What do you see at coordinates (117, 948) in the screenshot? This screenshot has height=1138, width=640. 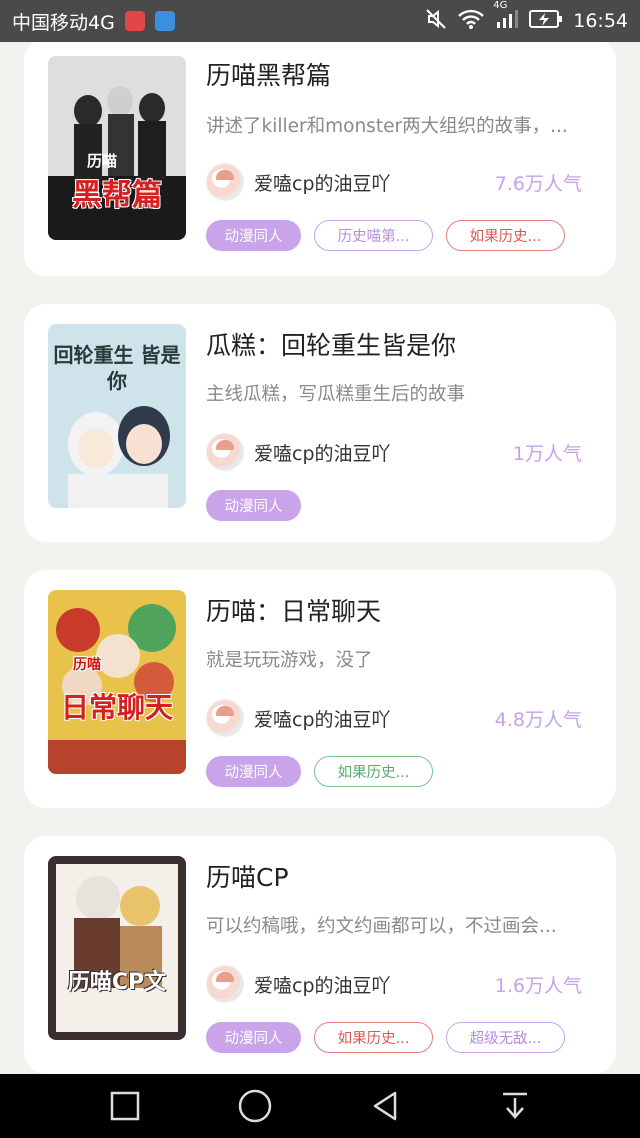 I see `book-cover: 历喵CP文` at bounding box center [117, 948].